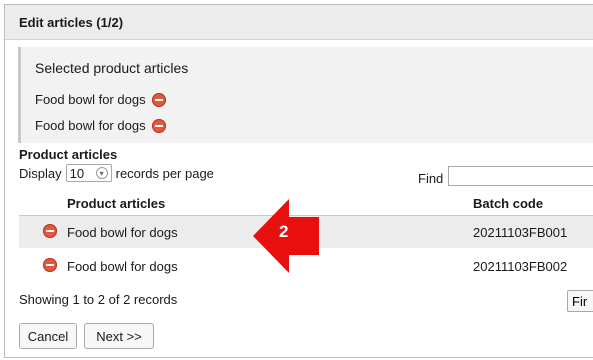 The width and height of the screenshot is (593, 360). Describe the element at coordinates (40, 173) in the screenshot. I see `display-label: Display` at that location.